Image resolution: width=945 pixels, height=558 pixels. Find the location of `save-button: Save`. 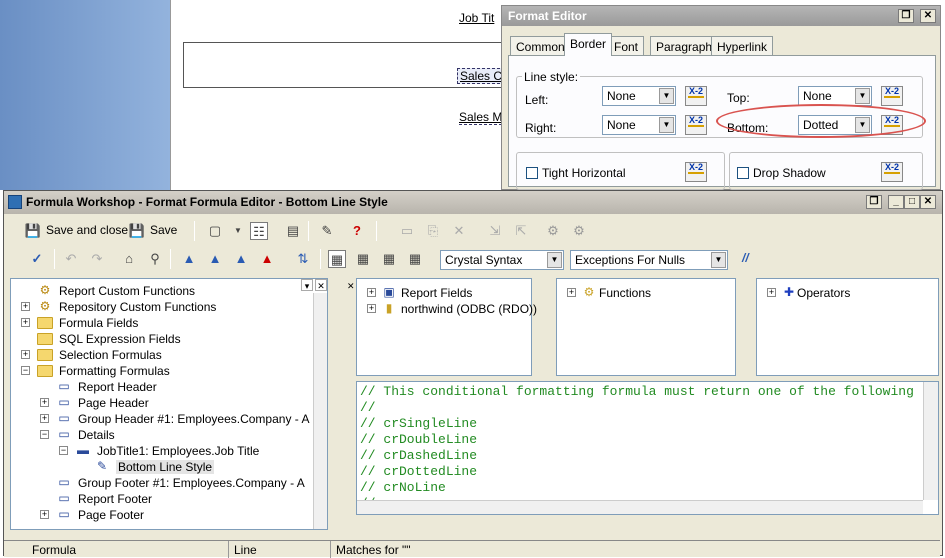

save-button: Save is located at coordinates (163, 231).